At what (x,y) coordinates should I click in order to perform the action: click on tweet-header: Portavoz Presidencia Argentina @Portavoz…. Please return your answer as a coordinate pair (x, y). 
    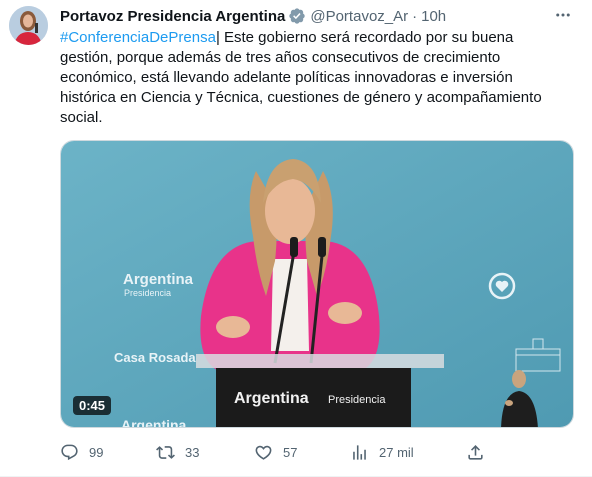
    Looking at the image, I should click on (253, 16).